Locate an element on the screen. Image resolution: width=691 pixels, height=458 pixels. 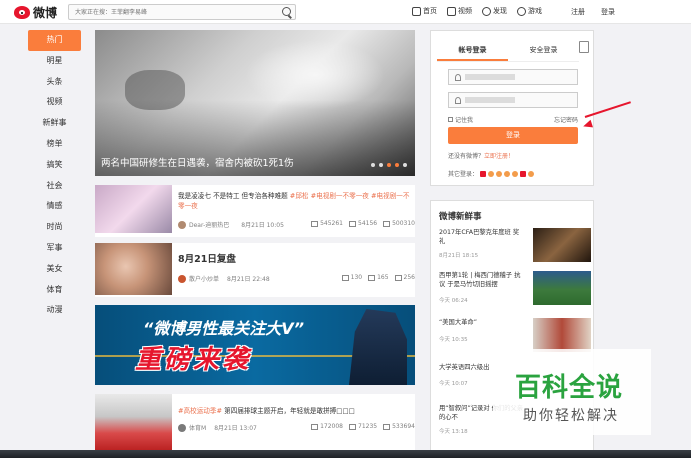
menu-item-anime: 动漫 is located at coordinates (54, 310).